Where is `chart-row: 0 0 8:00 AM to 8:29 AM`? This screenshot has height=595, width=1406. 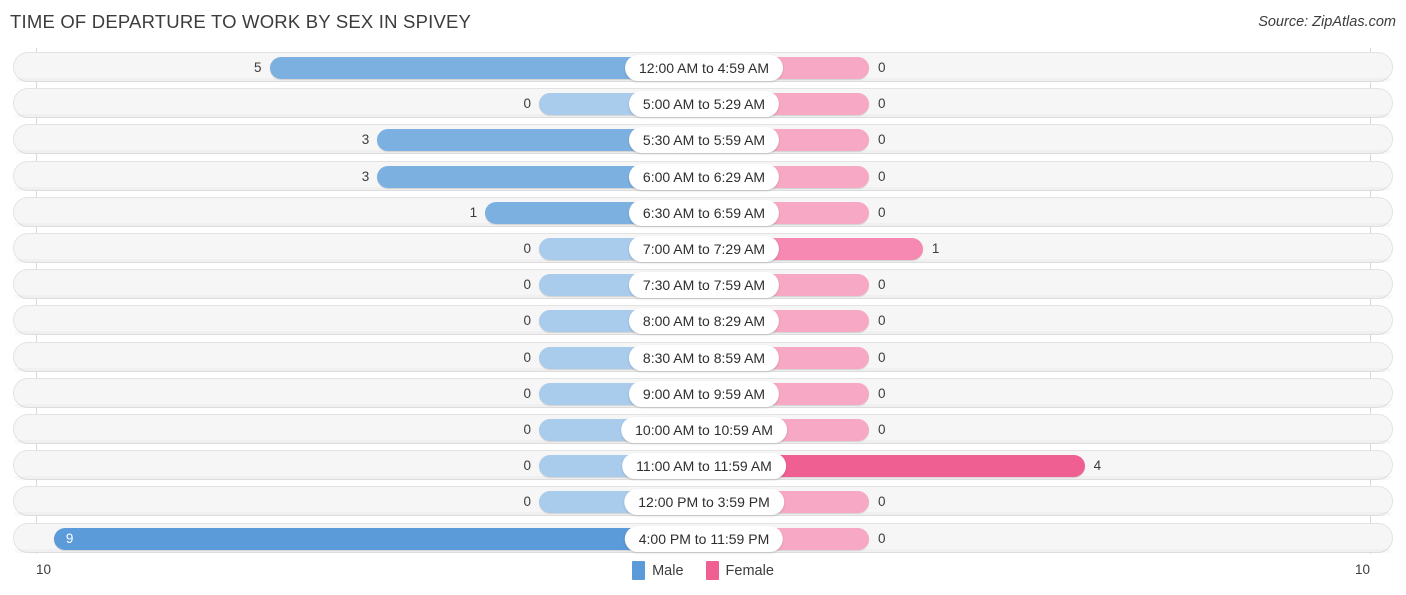
chart-row: 0 0 8:00 AM to 8:29 AM is located at coordinates (703, 320).